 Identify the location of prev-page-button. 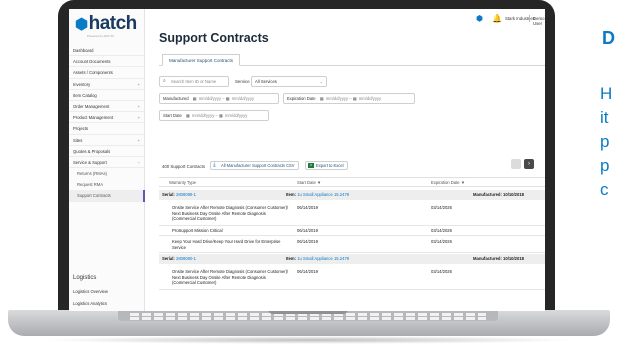
(516, 164).